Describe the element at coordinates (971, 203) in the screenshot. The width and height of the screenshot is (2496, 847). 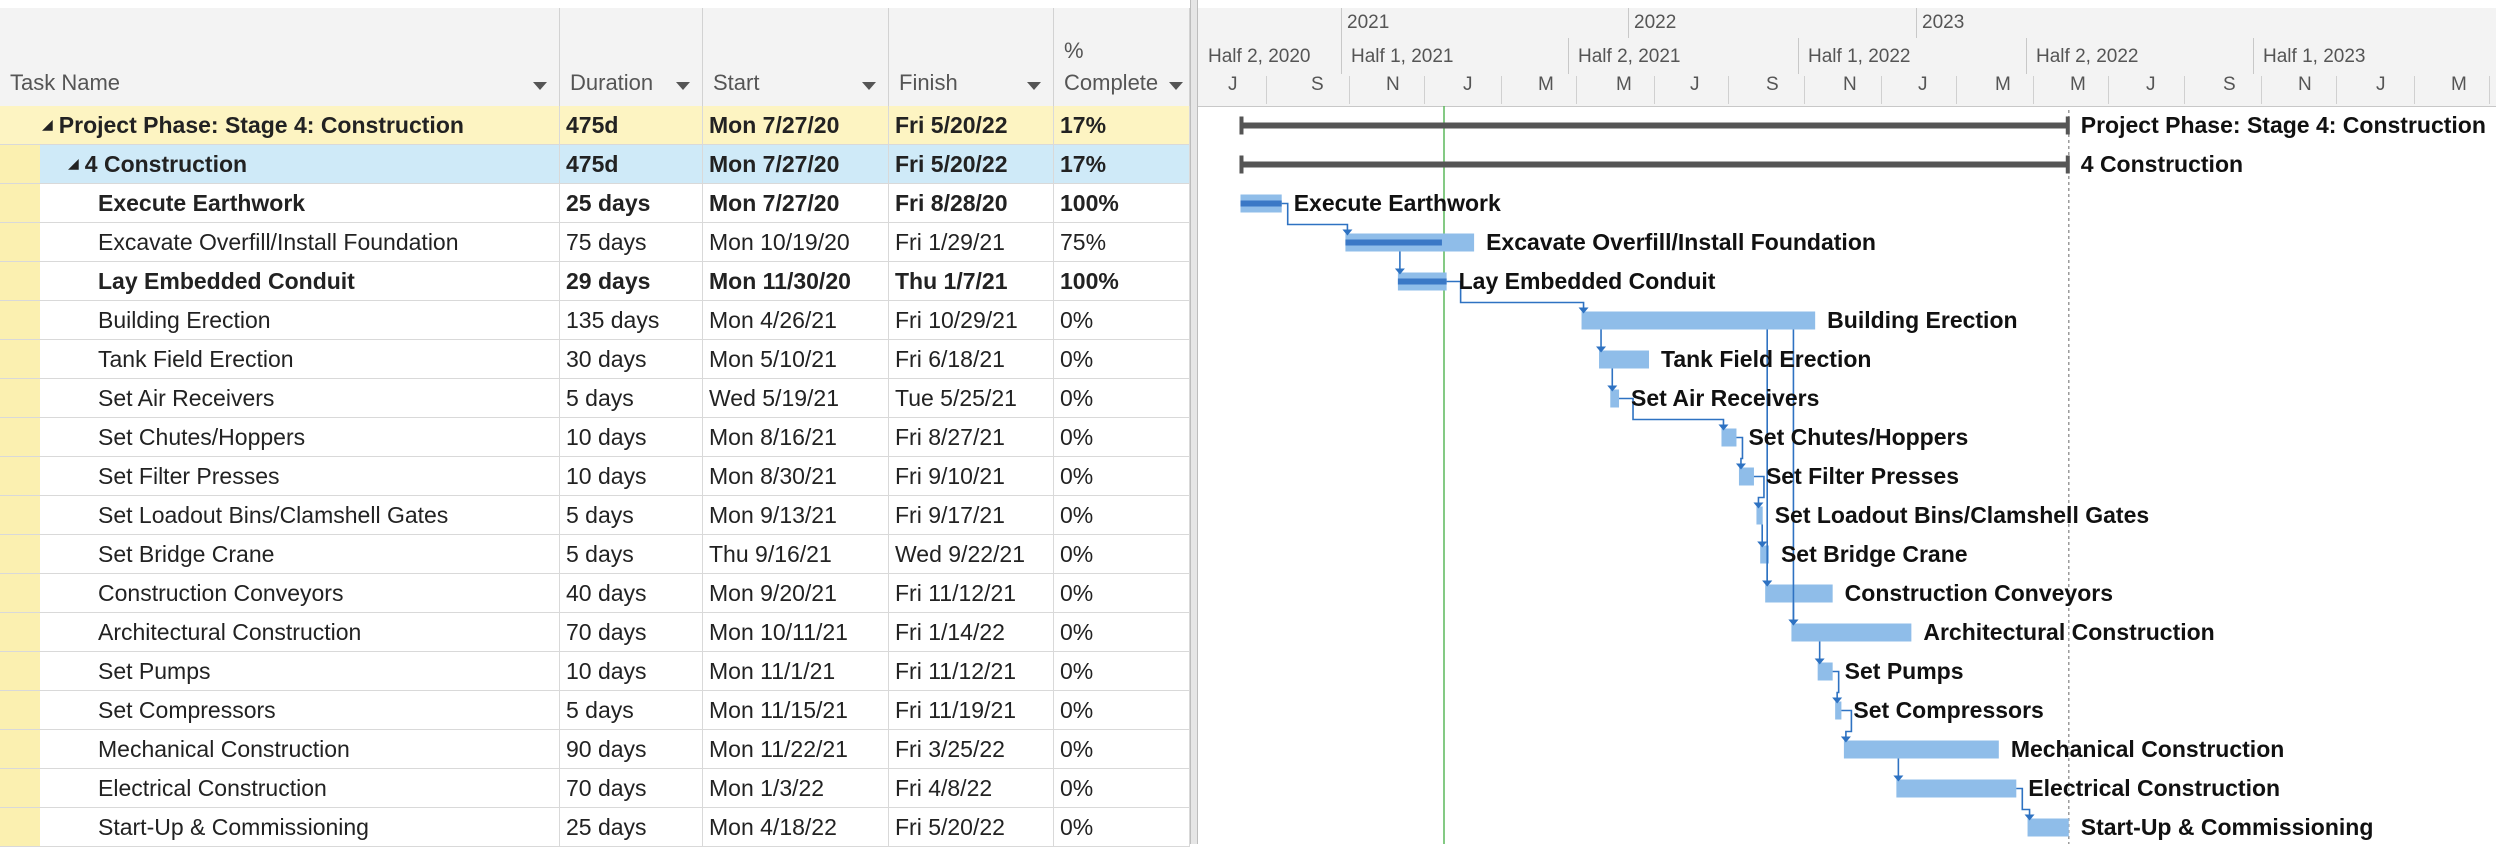
I see `cell-finish: Fri 8/28/20` at that location.